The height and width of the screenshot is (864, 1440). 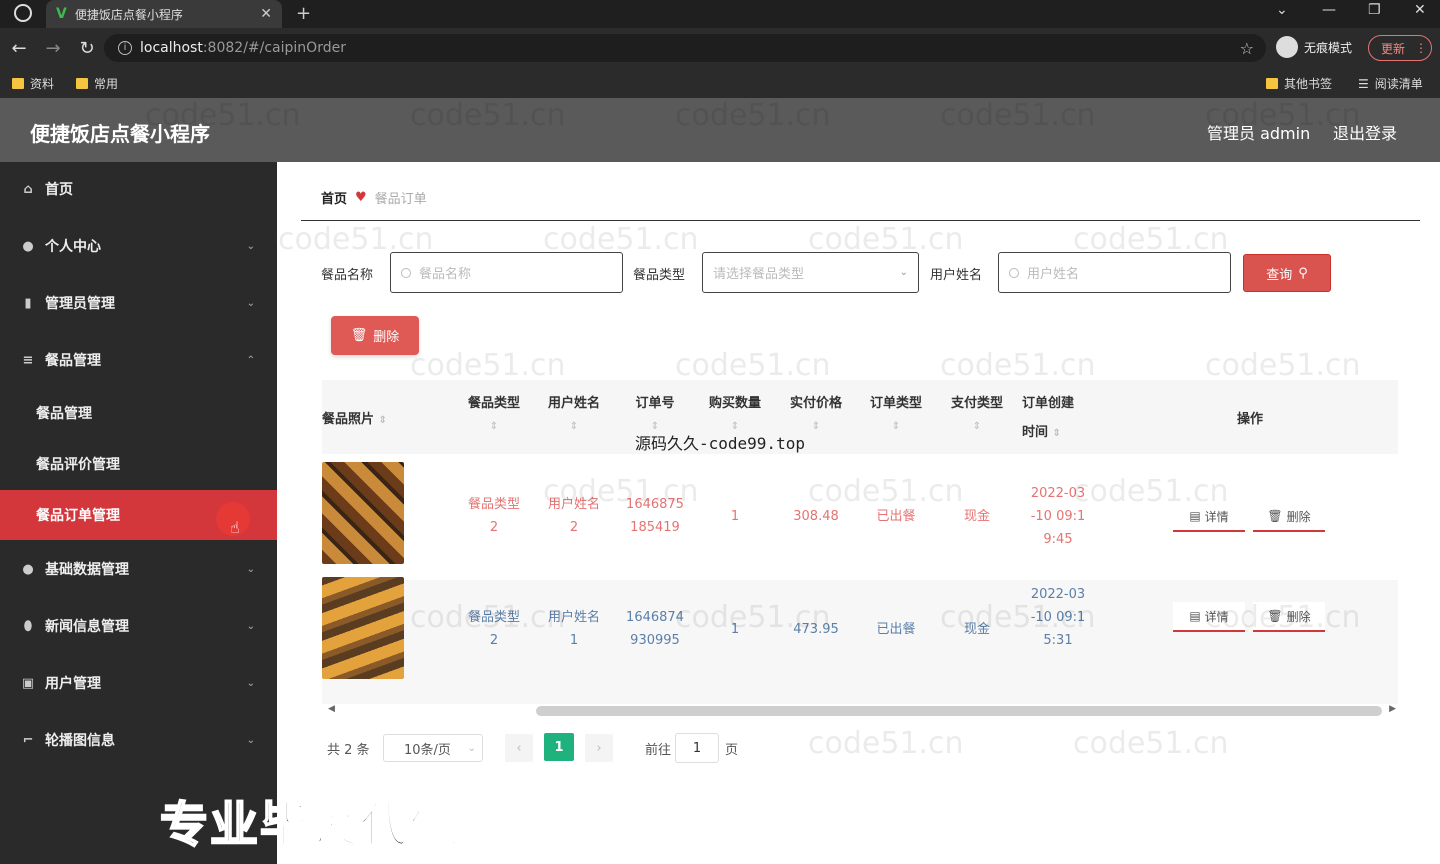 What do you see at coordinates (896, 516) in the screenshot?
I see `cell-order-type: 已出餐` at bounding box center [896, 516].